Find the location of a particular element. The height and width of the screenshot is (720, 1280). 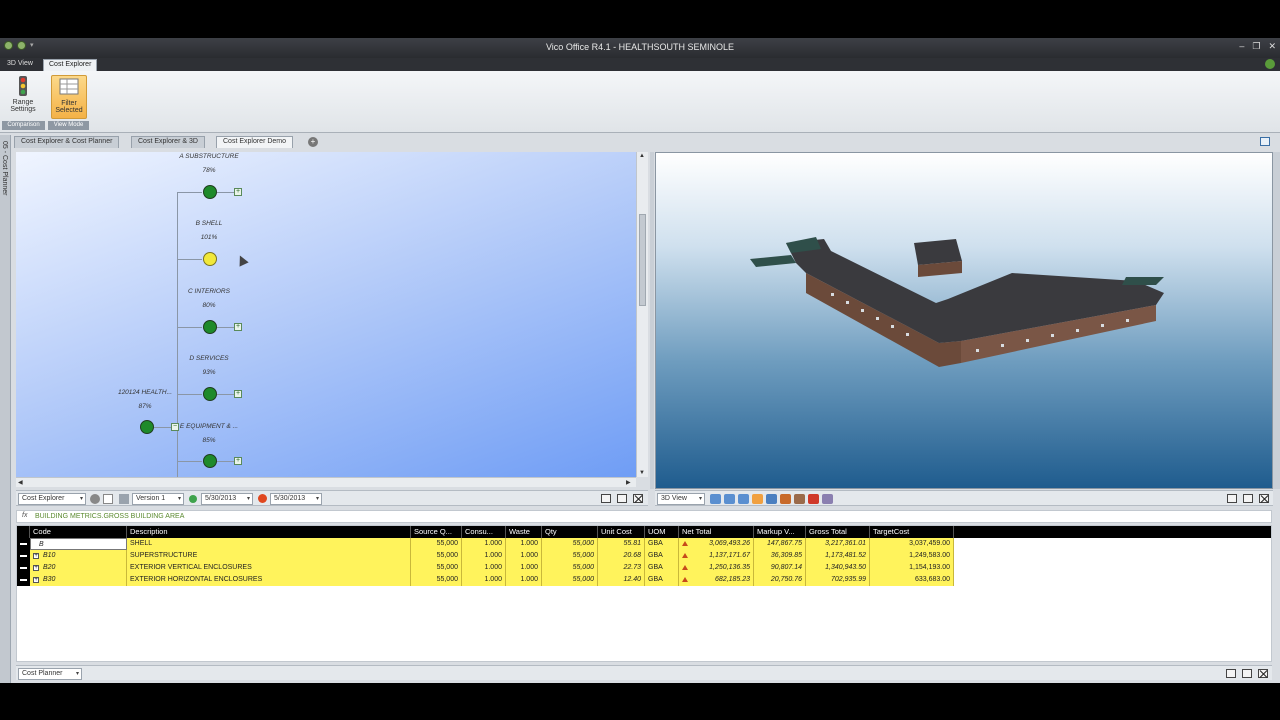

scroll-up-icon: ▲ is located at coordinates (642, 156).